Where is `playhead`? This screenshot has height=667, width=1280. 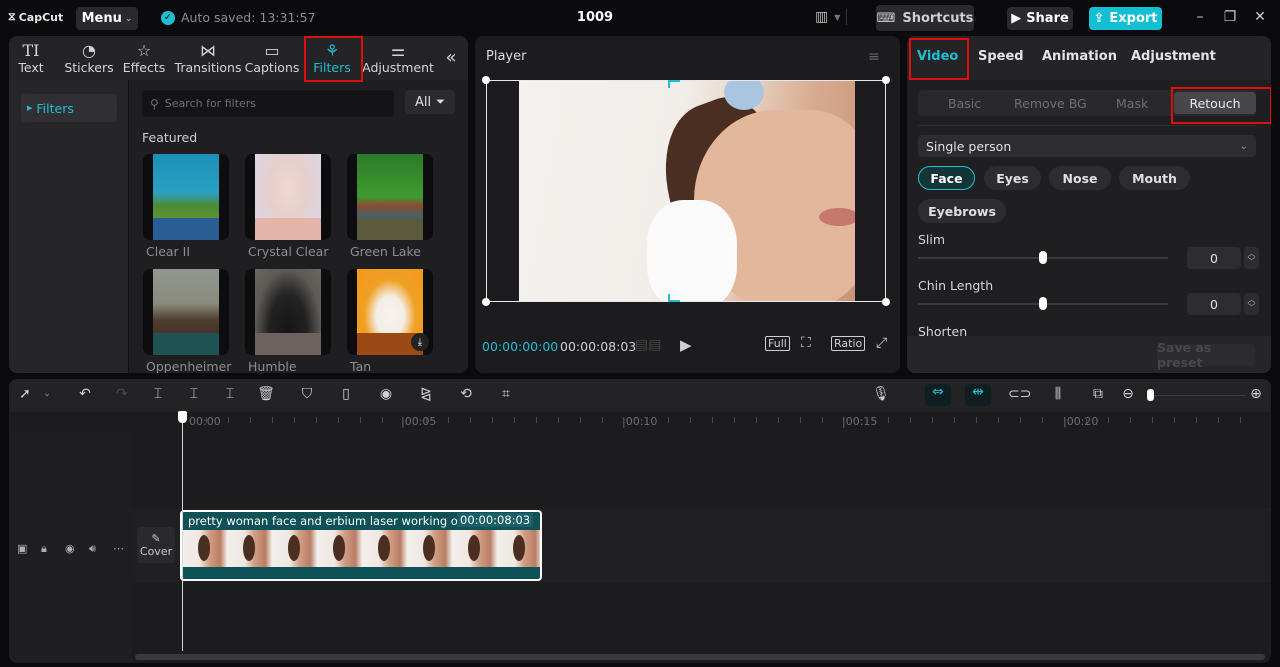
playhead is located at coordinates (182, 531).